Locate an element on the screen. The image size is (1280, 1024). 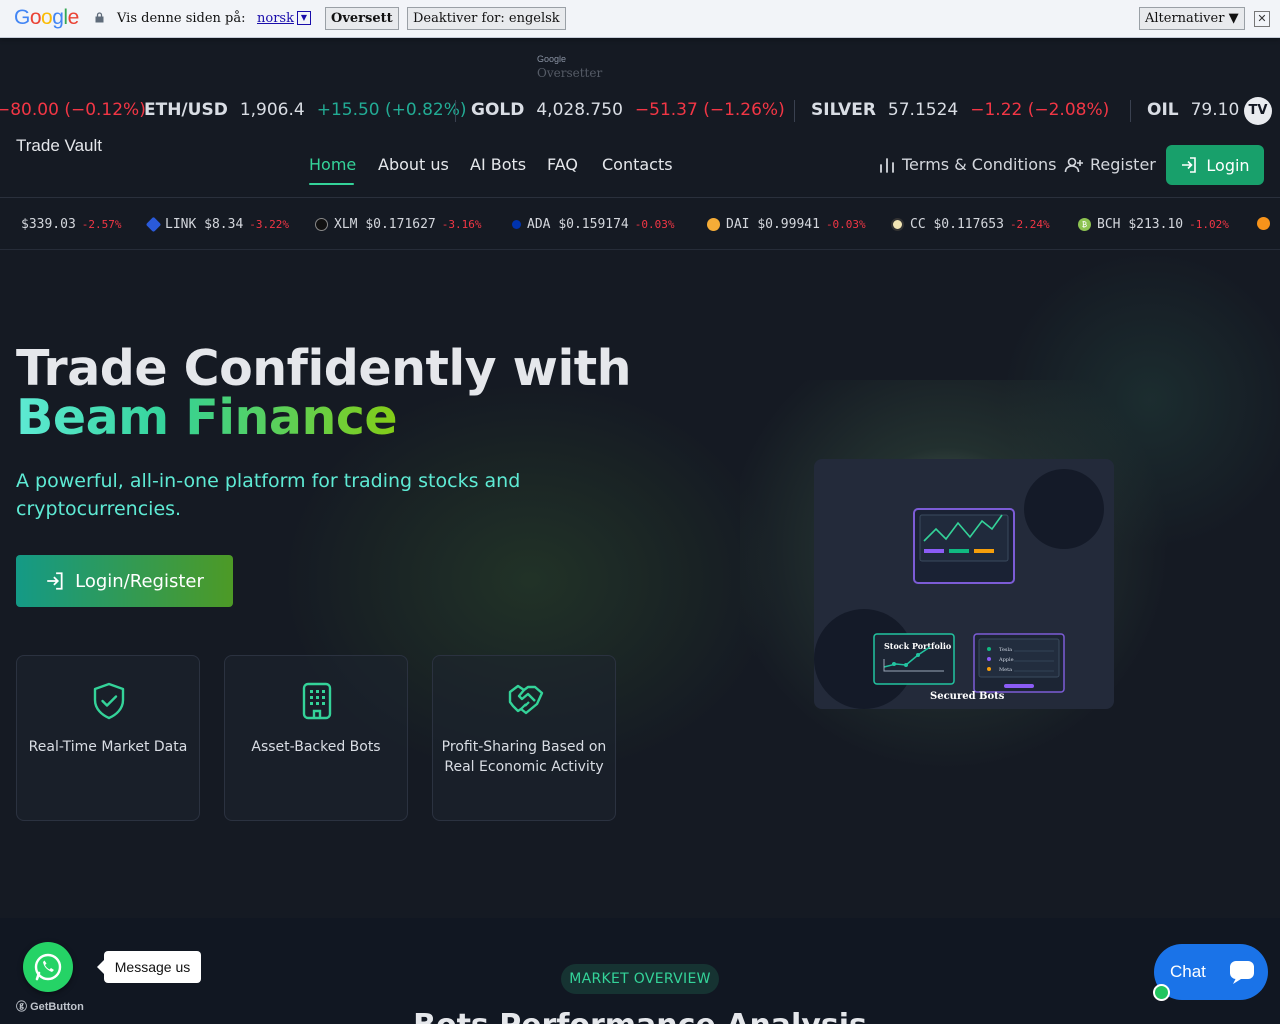
crypto-change: -2.57% is located at coordinates (101, 224).